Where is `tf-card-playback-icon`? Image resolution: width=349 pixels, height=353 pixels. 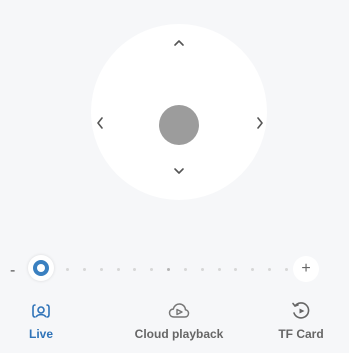 tf-card-playback-icon is located at coordinates (301, 310).